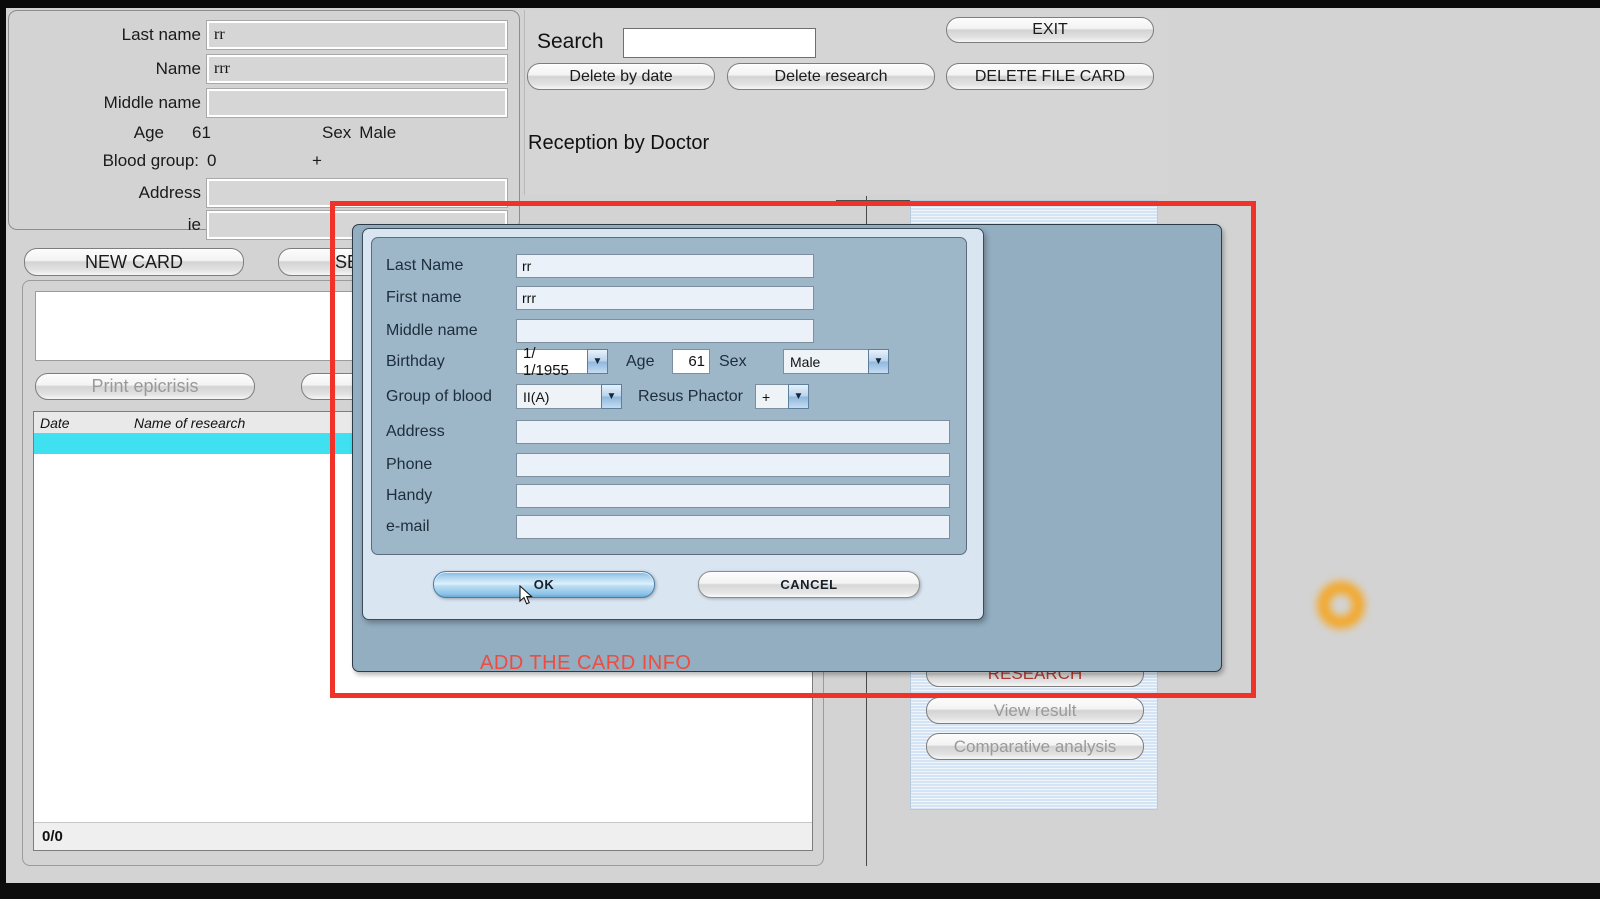  What do you see at coordinates (152, 102) in the screenshot?
I see `middle-name-label: Middle name` at bounding box center [152, 102].